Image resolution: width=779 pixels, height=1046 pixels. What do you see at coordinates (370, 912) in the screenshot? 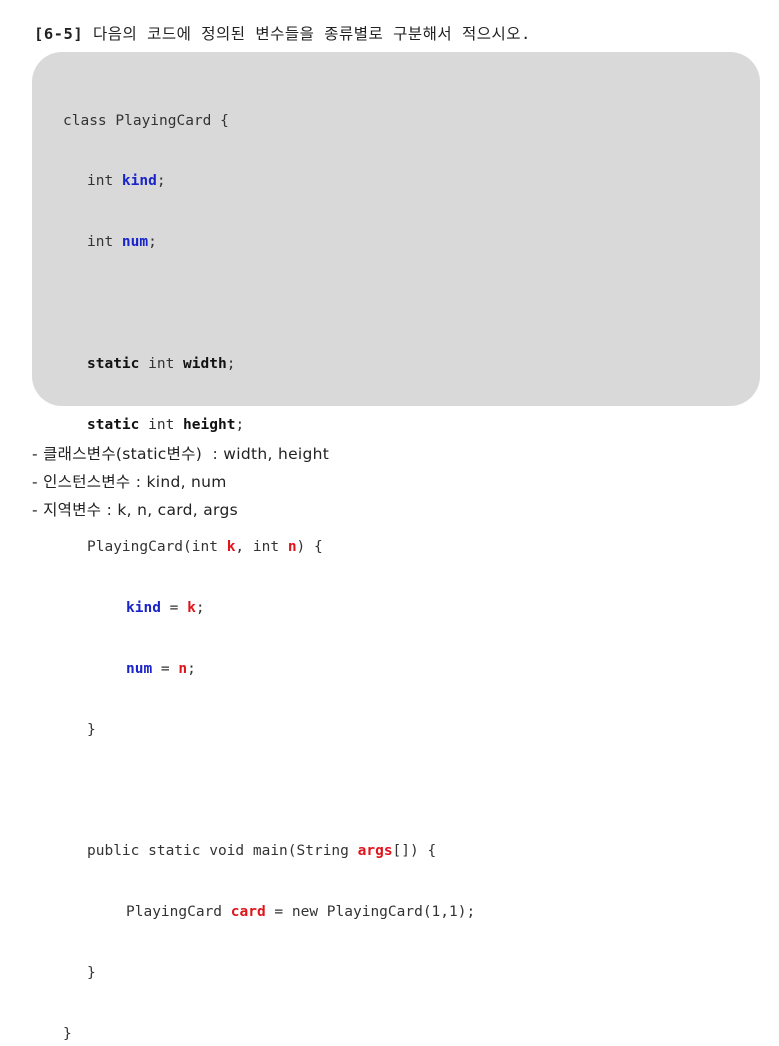
I see `code-text: = new PlayingCard(1,1);` at bounding box center [370, 912].